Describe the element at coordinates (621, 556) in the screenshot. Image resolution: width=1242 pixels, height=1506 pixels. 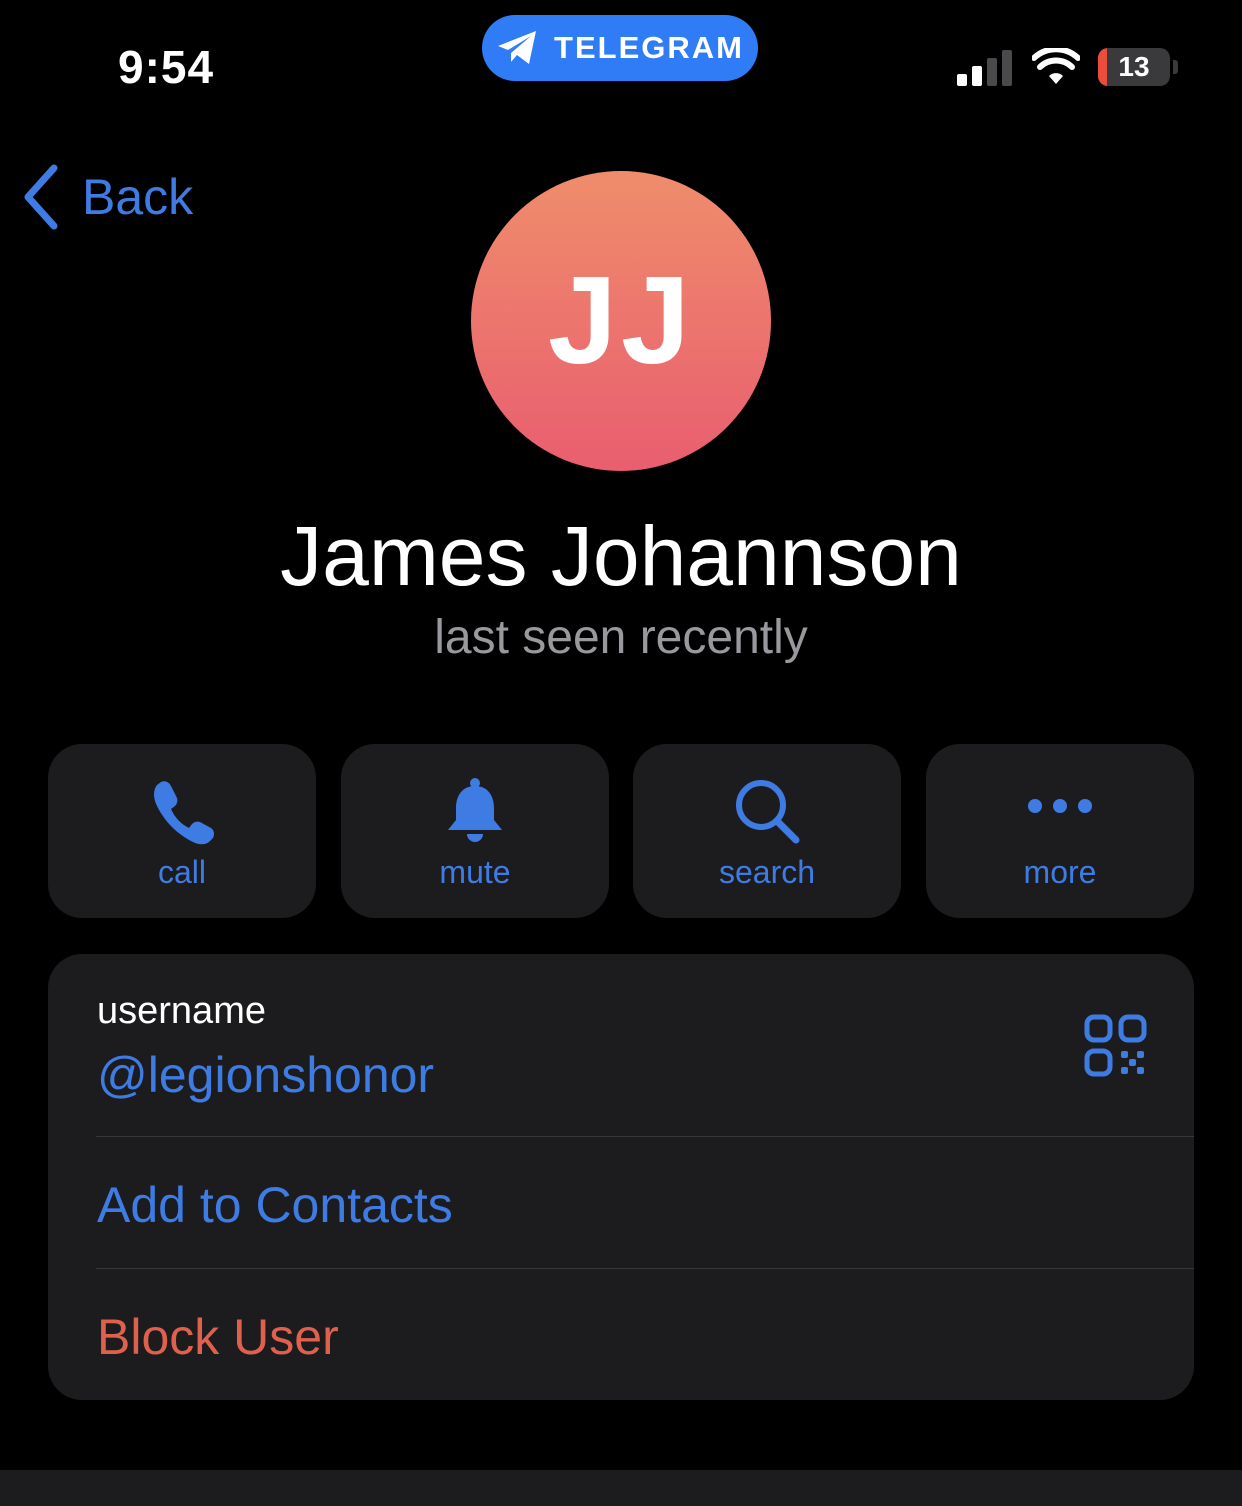
I see `profile-name: James Johannson` at that location.